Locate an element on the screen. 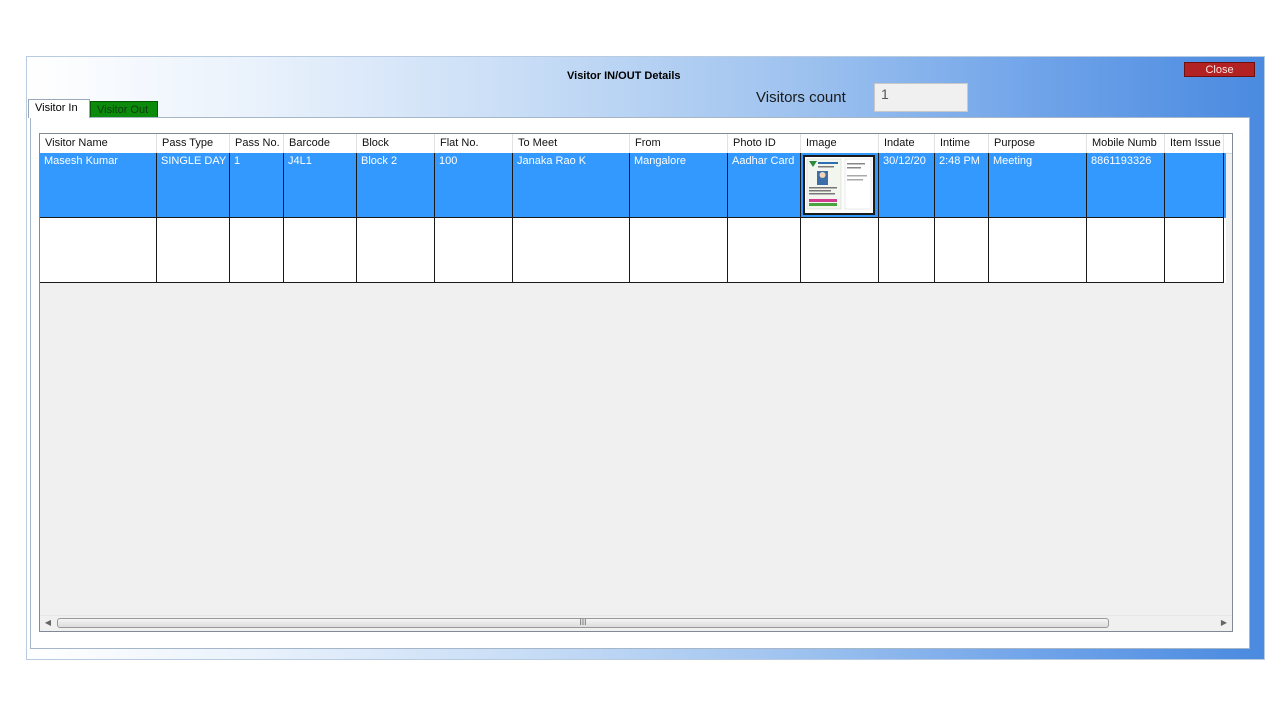 Image resolution: width=1280 pixels, height=720 pixels. column-header-purpose: Purpose is located at coordinates (1038, 143).